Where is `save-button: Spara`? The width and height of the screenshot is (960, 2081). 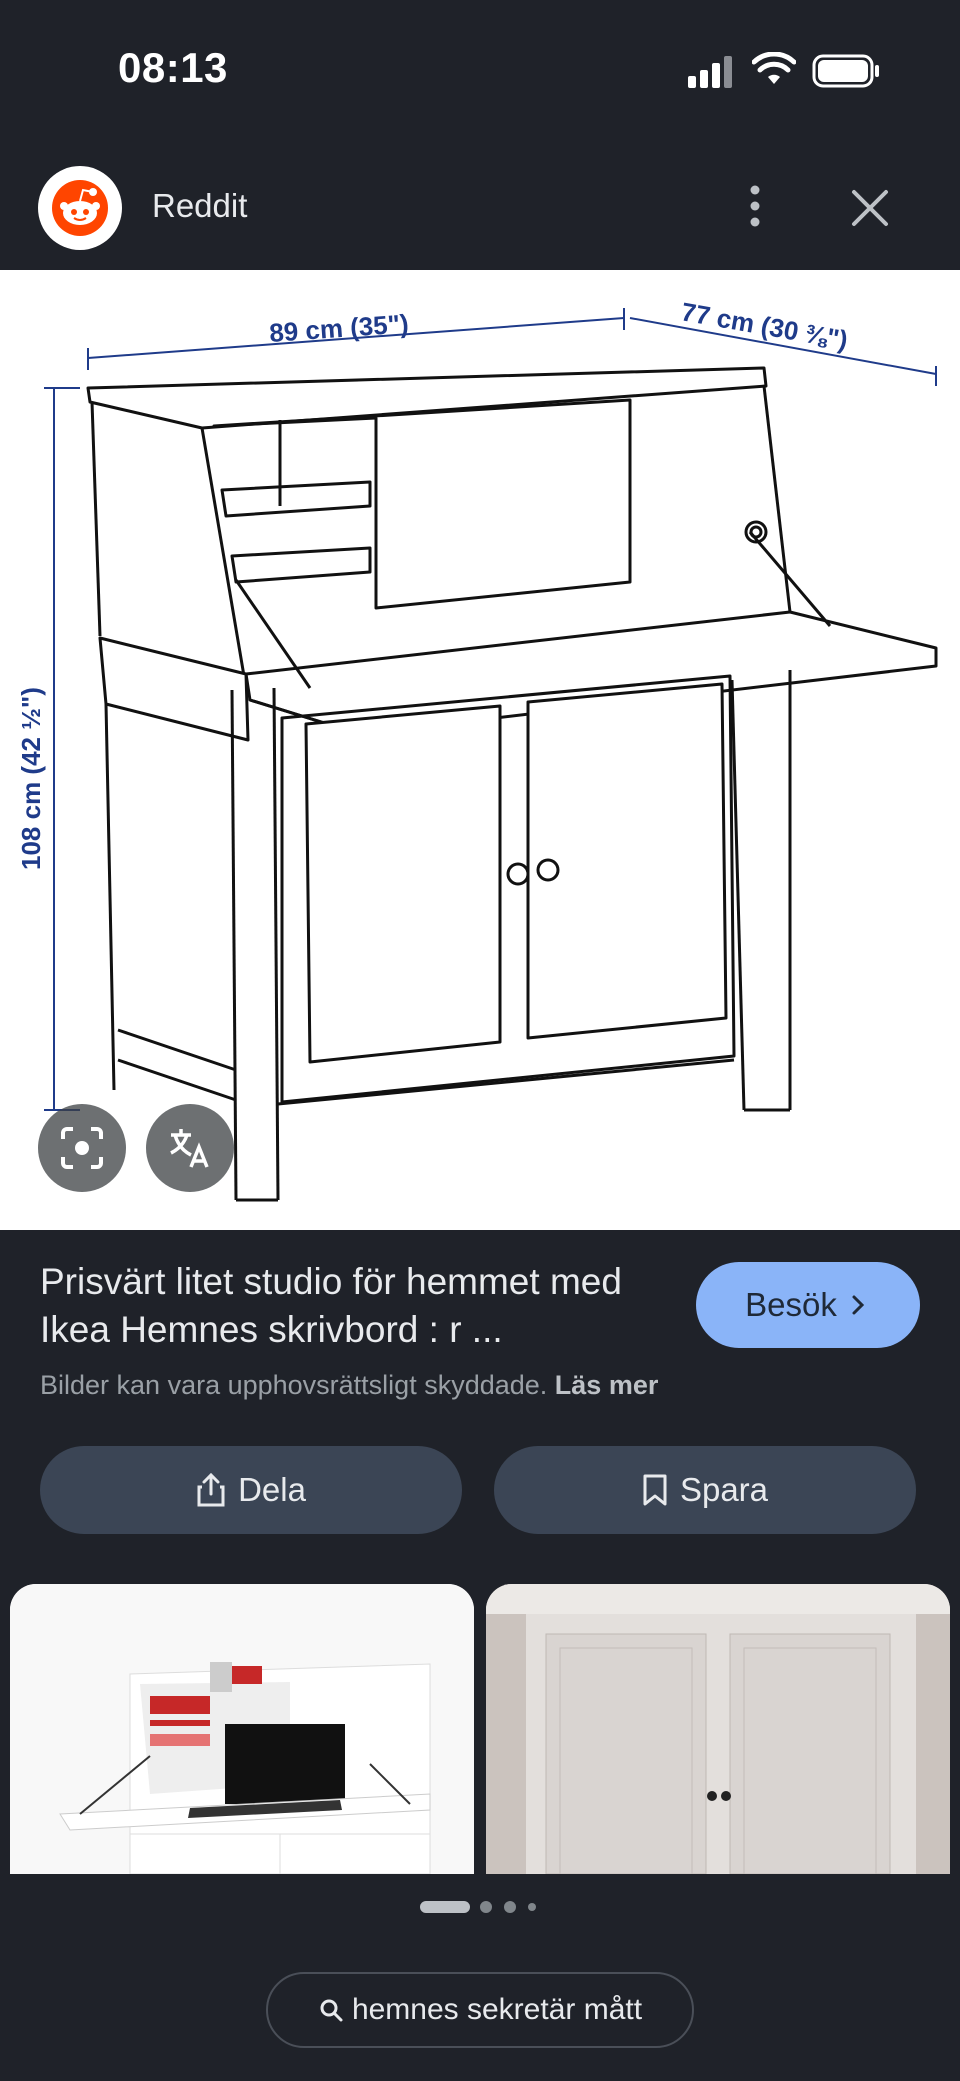
save-button: Spara is located at coordinates (705, 1490).